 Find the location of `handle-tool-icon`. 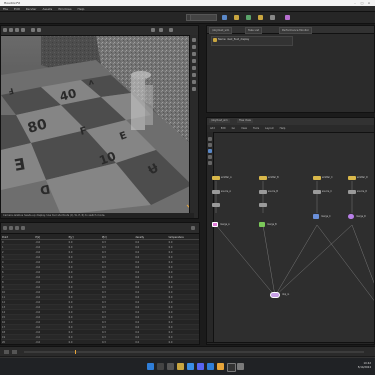

handle-tool-icon is located at coordinates (33, 30).